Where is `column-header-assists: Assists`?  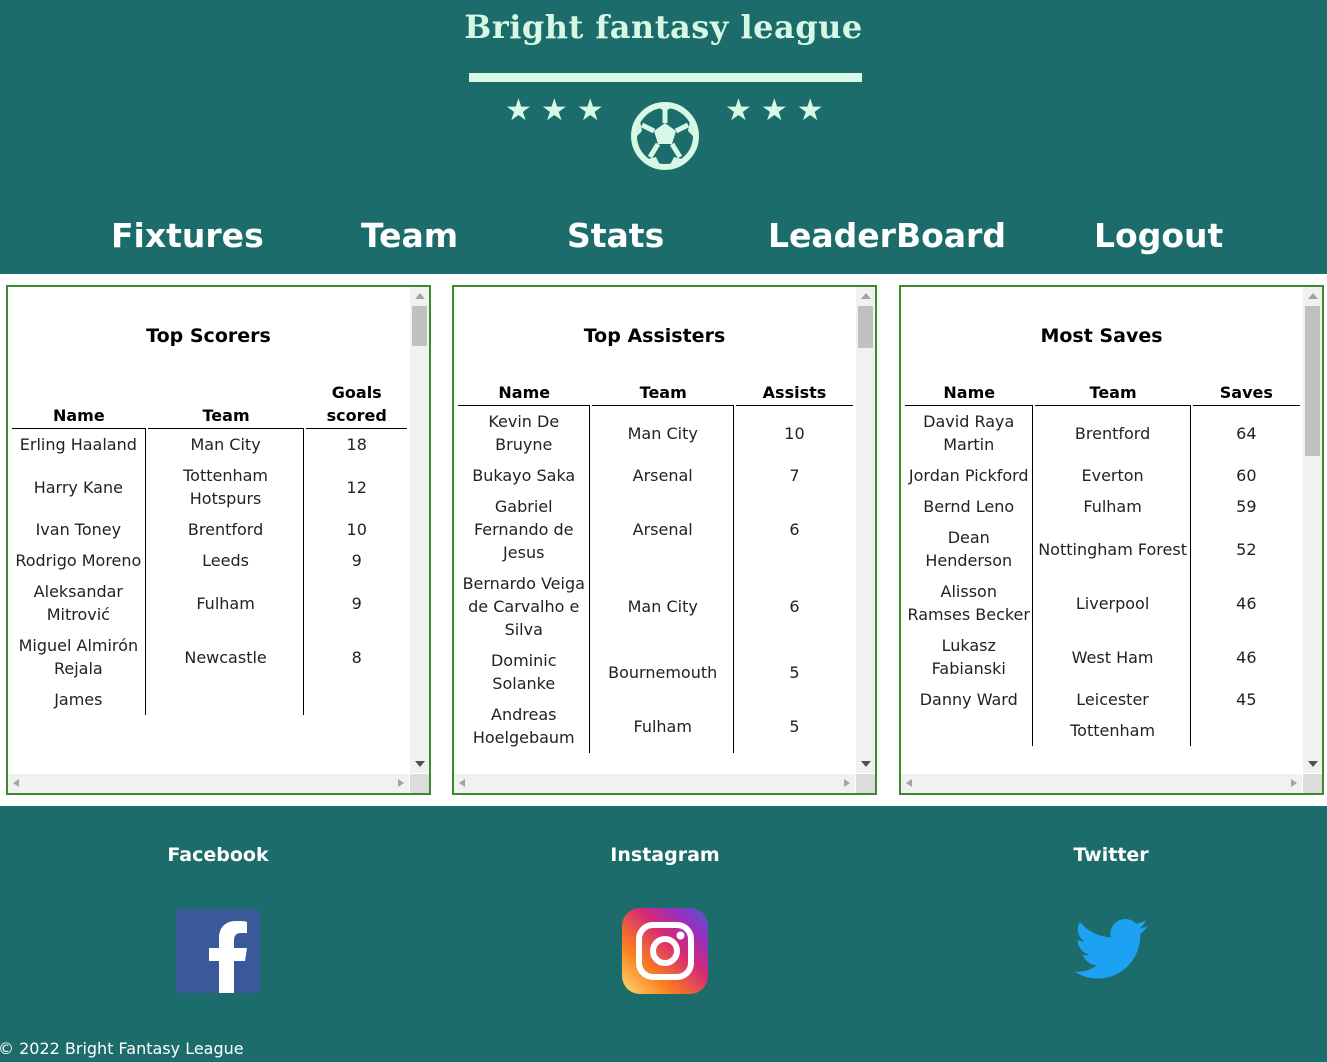 column-header-assists: Assists is located at coordinates (794, 393).